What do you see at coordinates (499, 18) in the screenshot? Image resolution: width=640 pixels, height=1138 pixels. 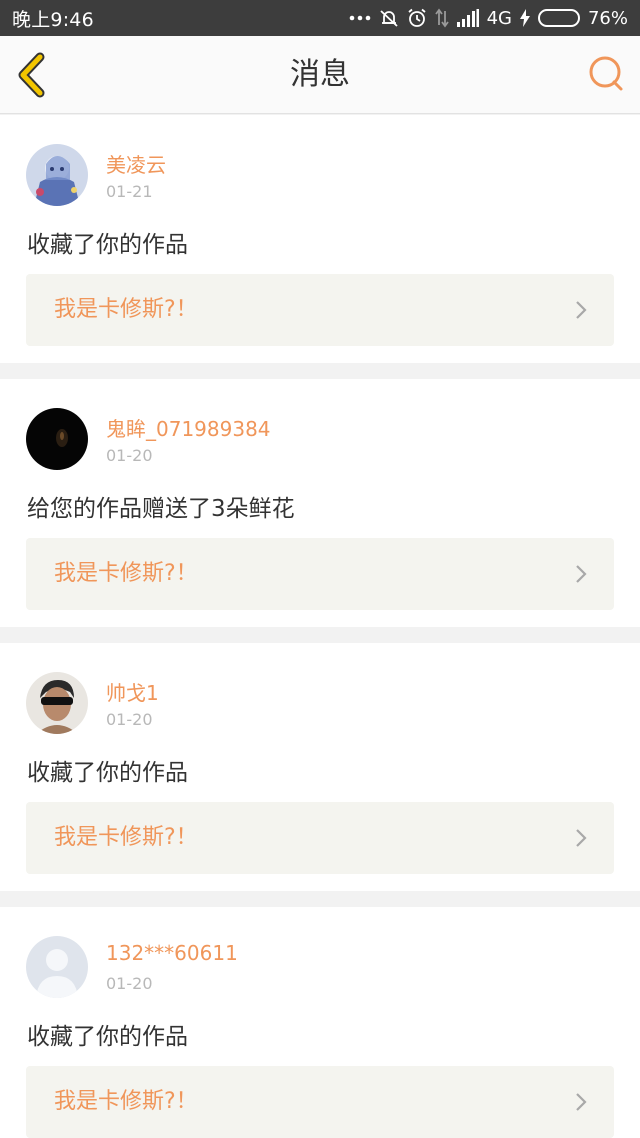 I see `network-type: 4G` at bounding box center [499, 18].